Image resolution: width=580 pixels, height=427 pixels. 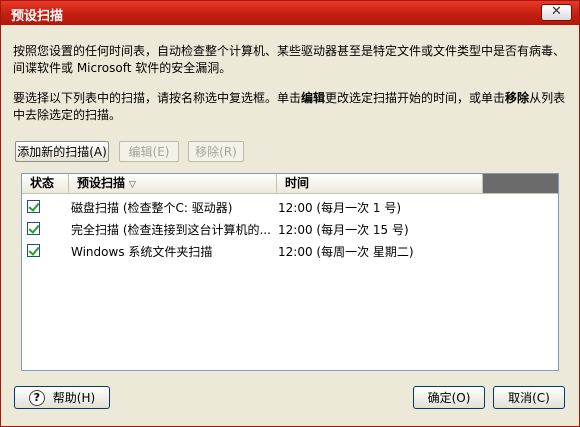 What do you see at coordinates (62, 151) in the screenshot?
I see `add-scan-button: 添加新的扫描(A)` at bounding box center [62, 151].